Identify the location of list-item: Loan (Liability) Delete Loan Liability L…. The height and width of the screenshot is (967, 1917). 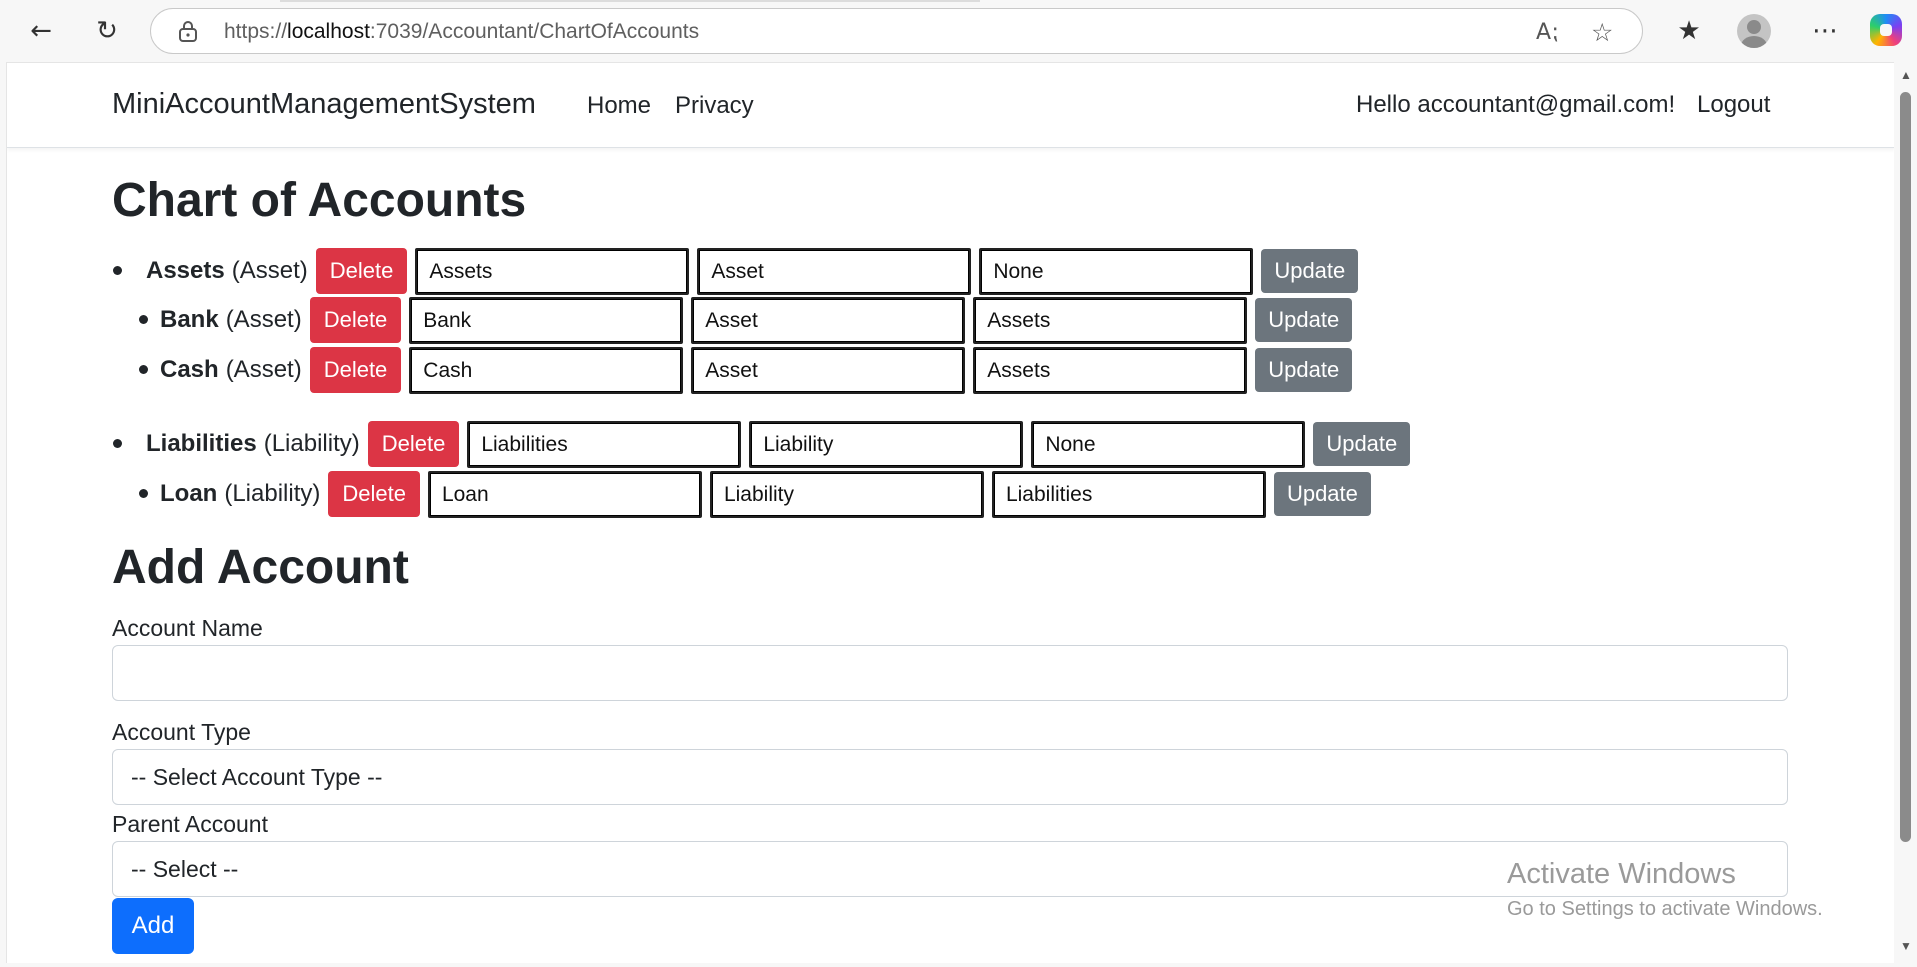
(765, 494).